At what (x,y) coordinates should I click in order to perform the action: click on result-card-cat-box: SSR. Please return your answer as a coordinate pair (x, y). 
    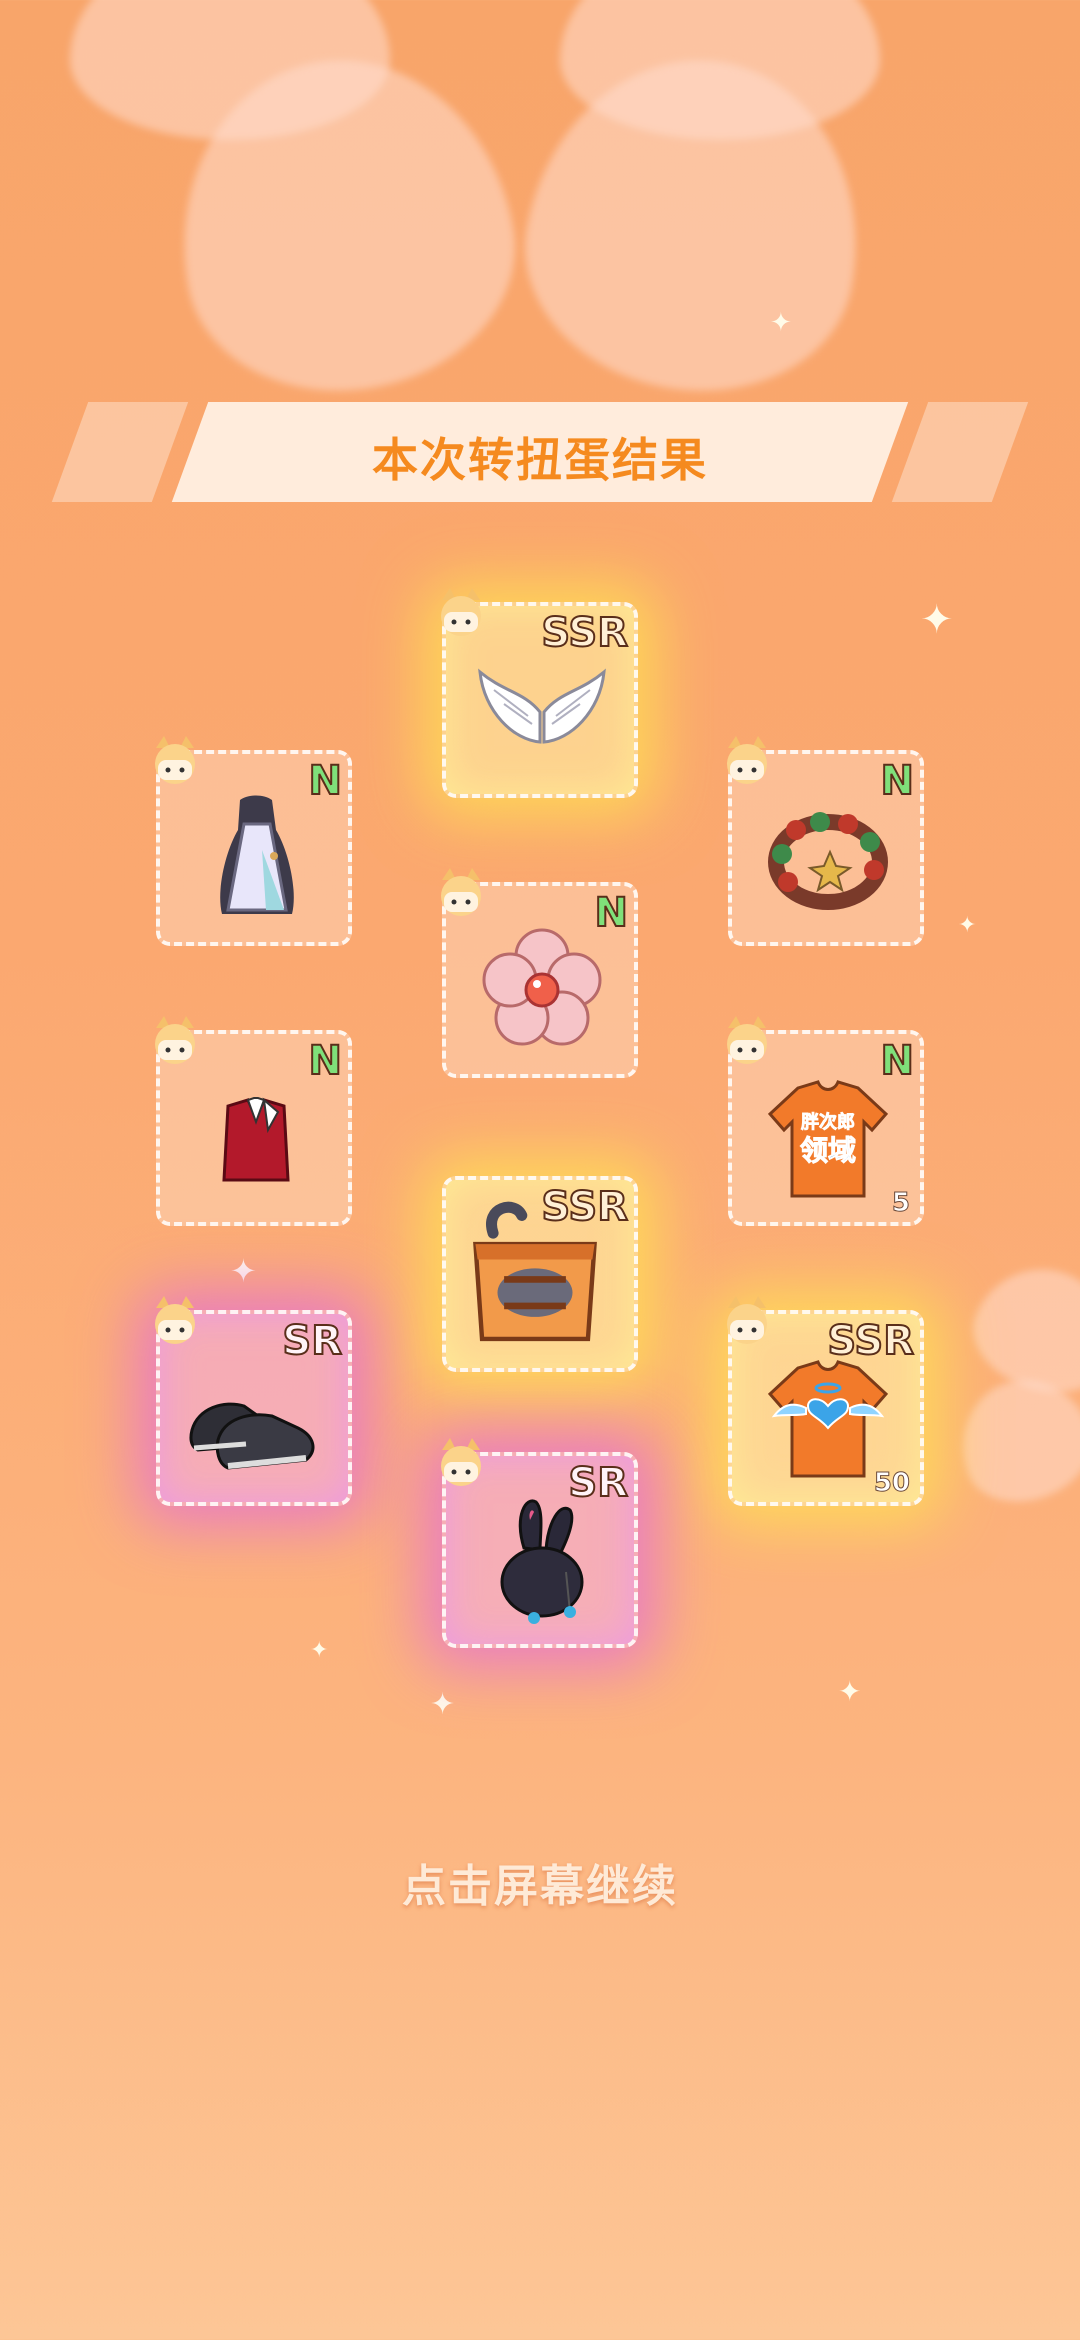
    Looking at the image, I should click on (540, 1274).